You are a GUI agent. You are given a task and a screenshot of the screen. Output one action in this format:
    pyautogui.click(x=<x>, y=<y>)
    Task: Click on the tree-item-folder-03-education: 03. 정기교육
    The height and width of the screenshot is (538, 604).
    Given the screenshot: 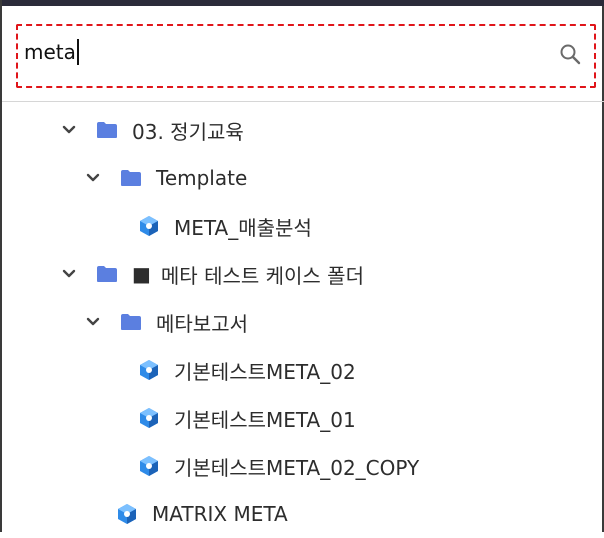 What is the action you would take?
    pyautogui.click(x=151, y=130)
    